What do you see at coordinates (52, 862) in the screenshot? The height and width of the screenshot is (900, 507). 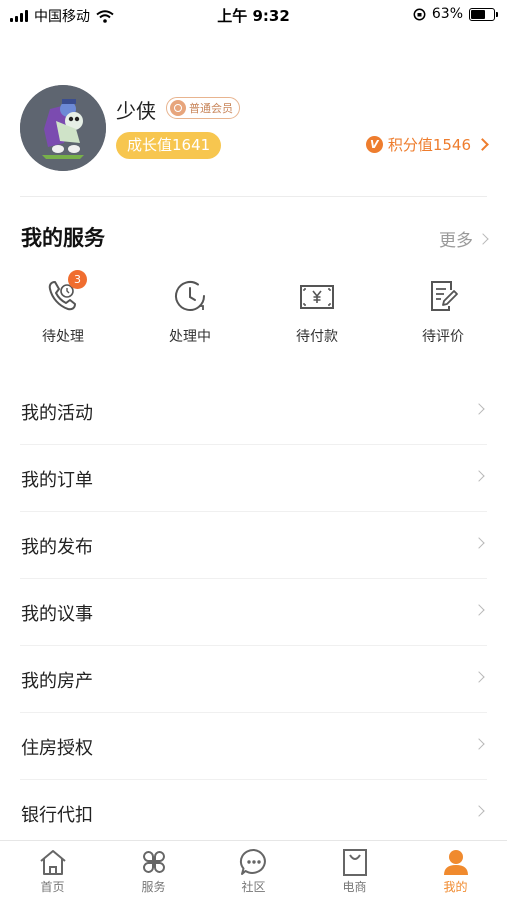 I see `home-icon` at bounding box center [52, 862].